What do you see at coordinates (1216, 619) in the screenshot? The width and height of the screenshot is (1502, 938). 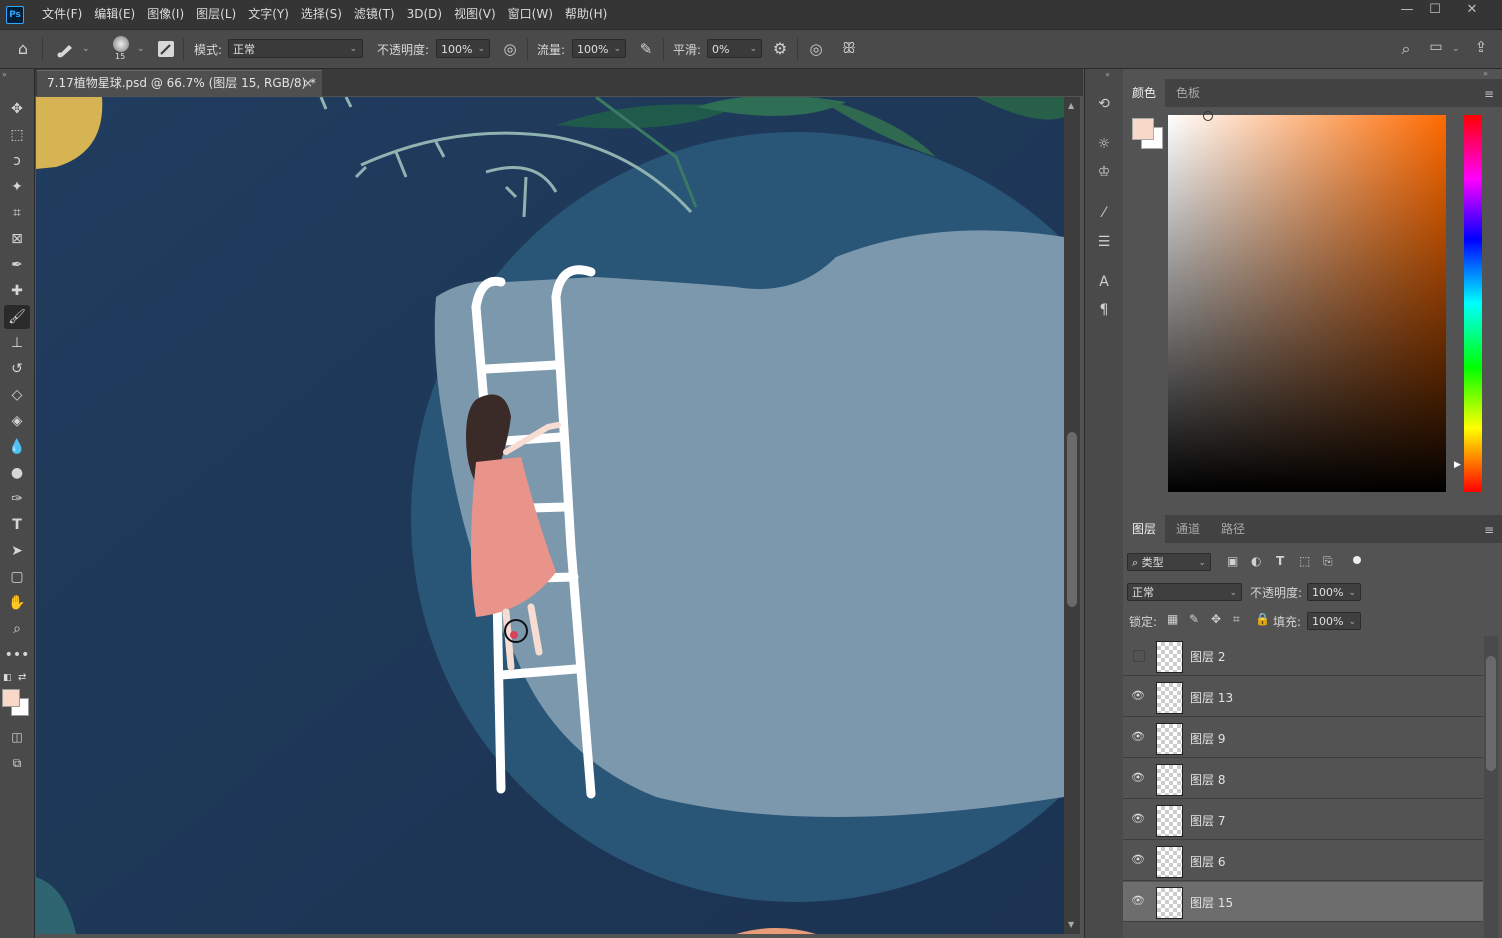 I see `lock-position-icon: ✥` at bounding box center [1216, 619].